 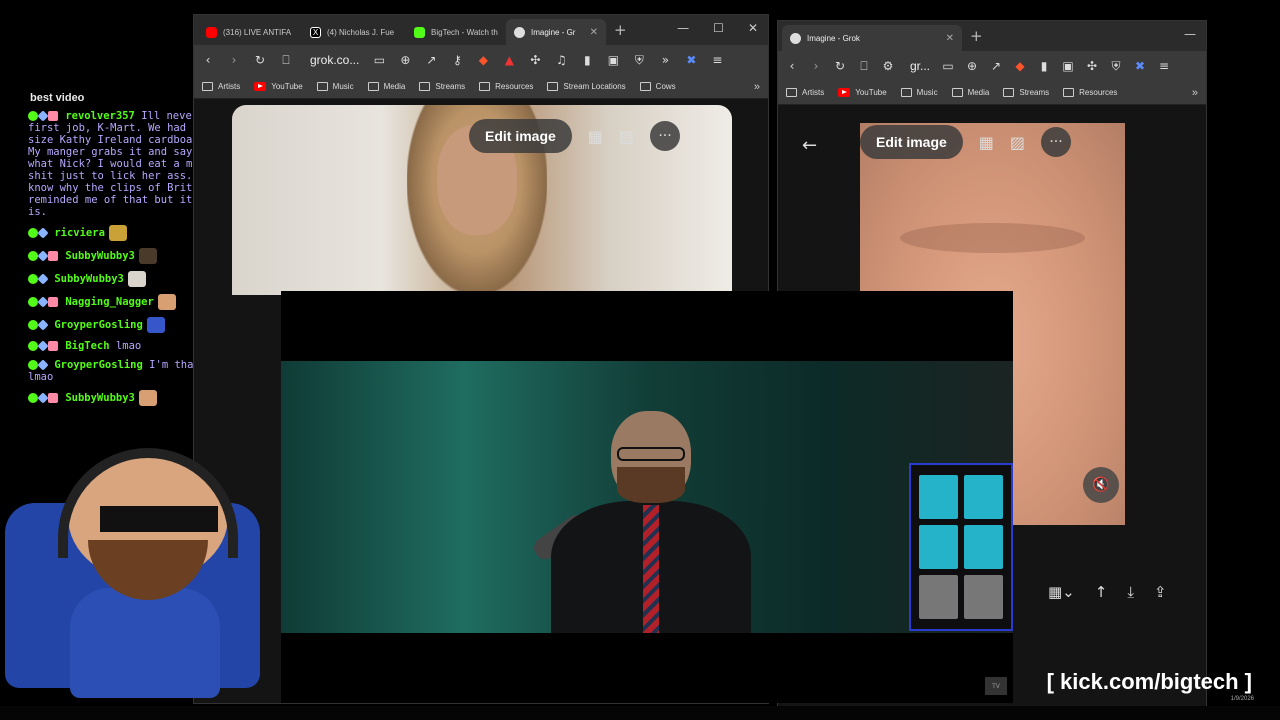 I want to click on share-icon: ⇪, so click(x=1160, y=592).